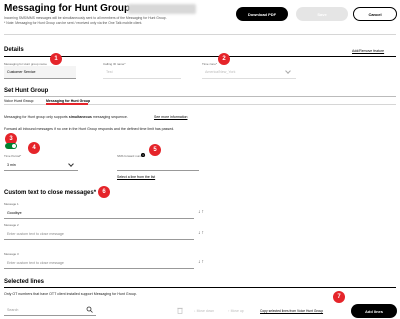  Describe the element at coordinates (80, 117) in the screenshot. I see `support-text-bold: simultaneous` at that location.